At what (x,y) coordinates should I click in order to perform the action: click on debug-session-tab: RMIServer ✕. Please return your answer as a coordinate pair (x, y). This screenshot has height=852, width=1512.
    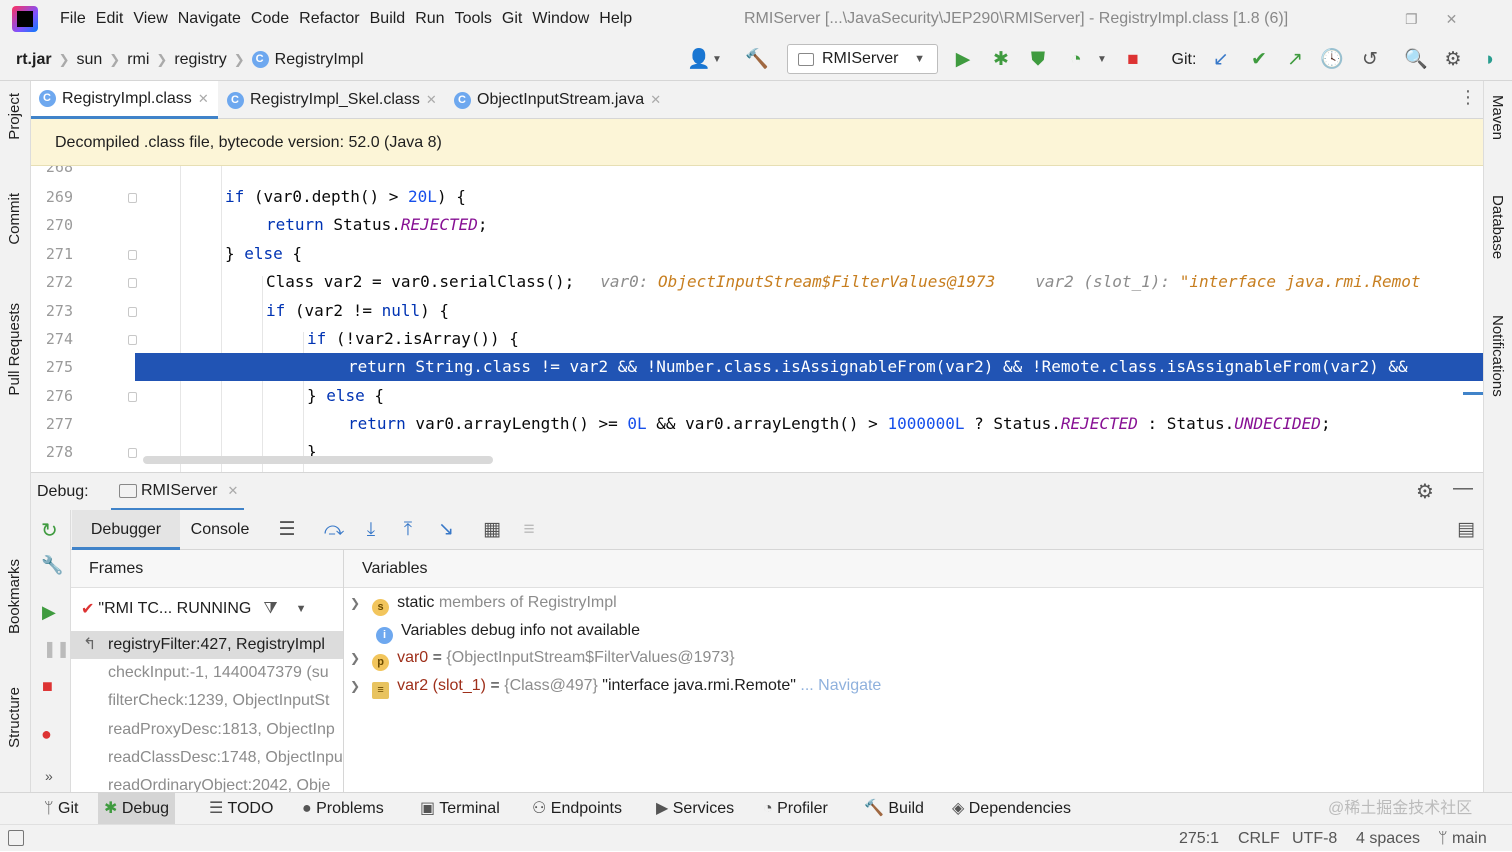
    Looking at the image, I should click on (178, 492).